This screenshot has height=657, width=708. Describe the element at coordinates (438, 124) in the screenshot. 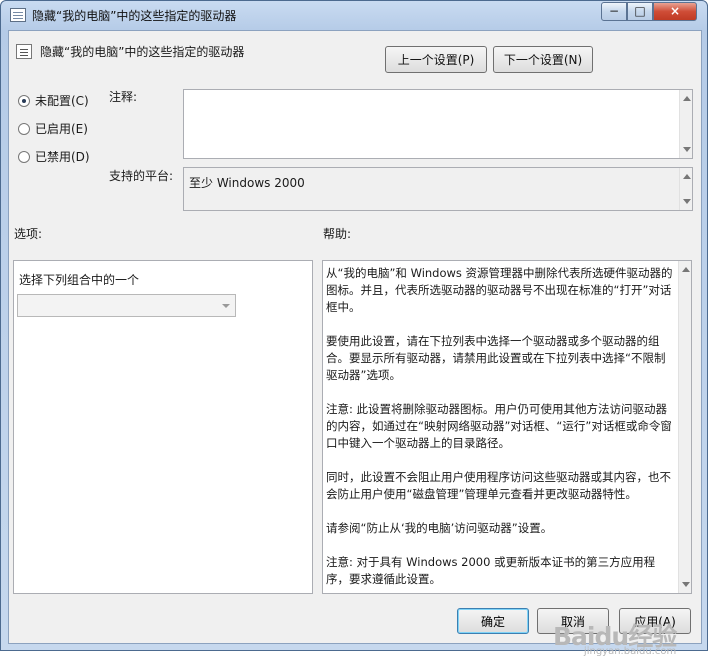

I see `comment-textbox` at that location.